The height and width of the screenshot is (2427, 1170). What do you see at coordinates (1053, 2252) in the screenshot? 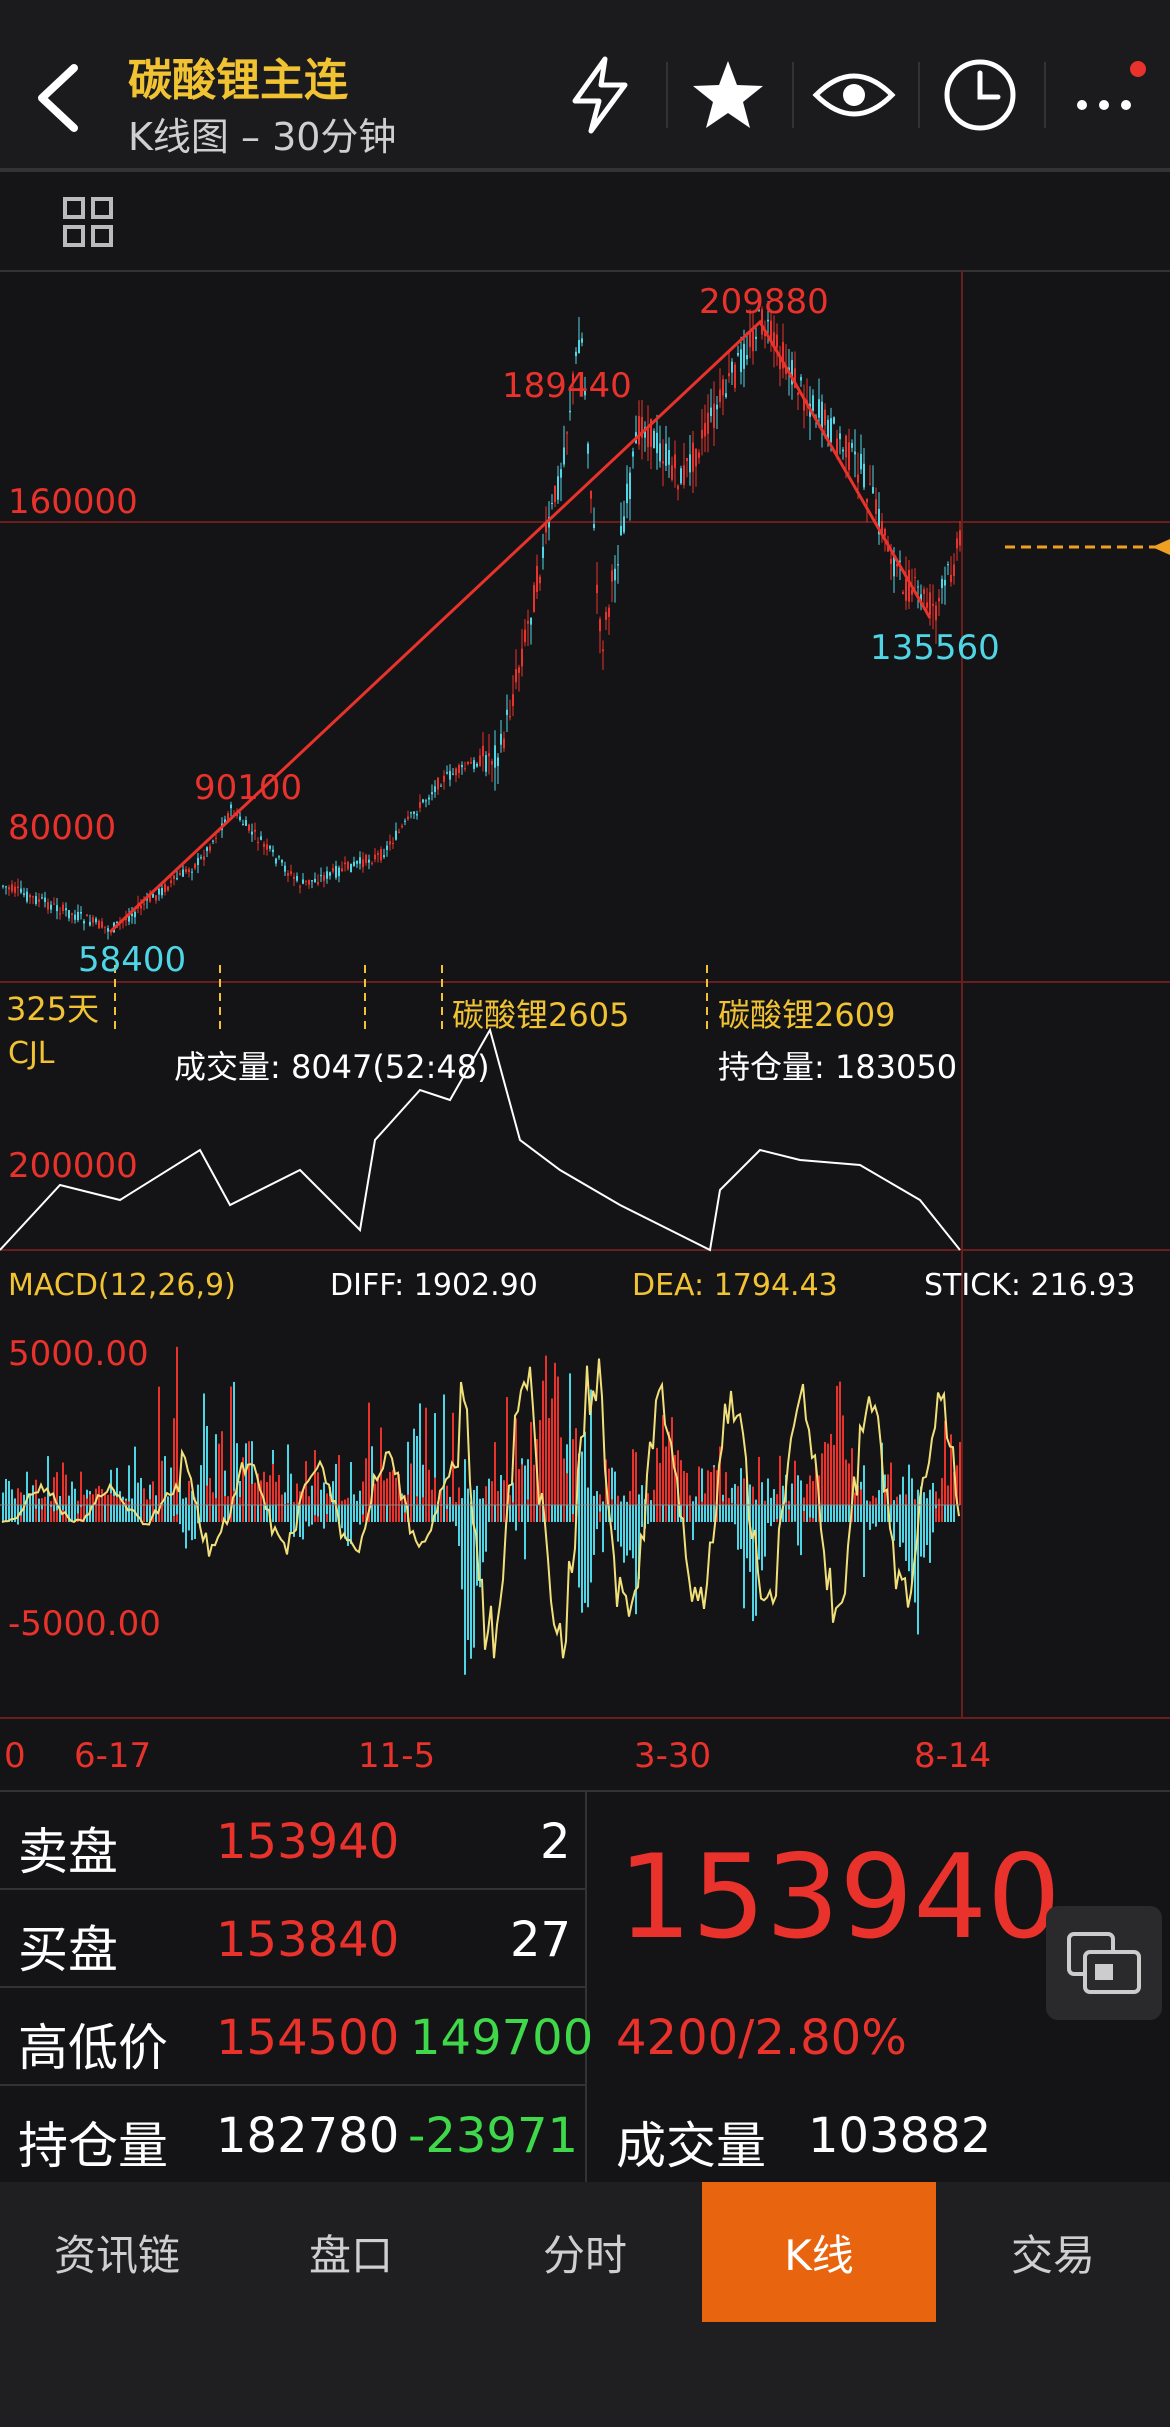
I see `tab-trade: 交易` at bounding box center [1053, 2252].